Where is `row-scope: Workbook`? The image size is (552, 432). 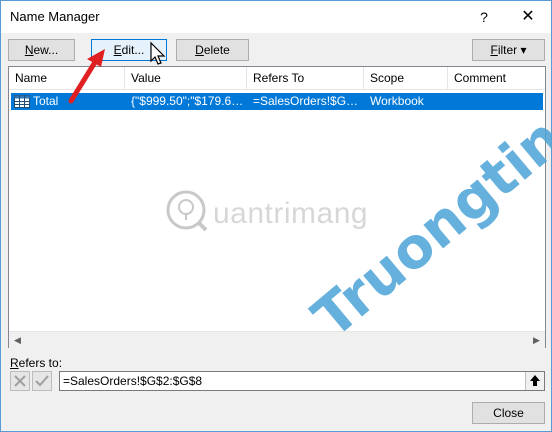
row-scope: Workbook is located at coordinates (397, 101).